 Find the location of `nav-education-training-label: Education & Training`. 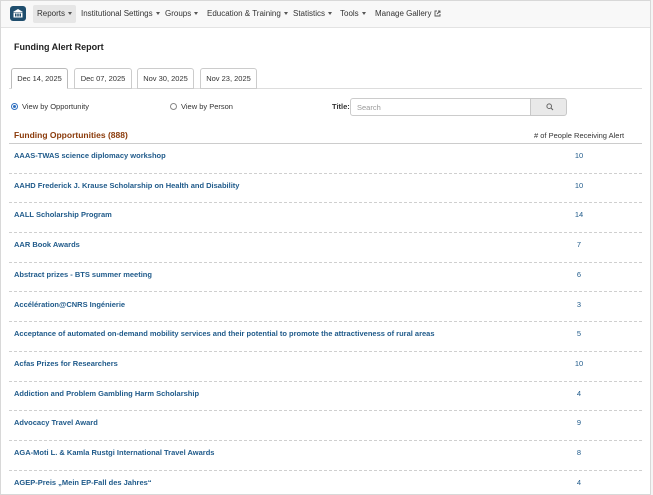

nav-education-training-label: Education & Training is located at coordinates (244, 13).